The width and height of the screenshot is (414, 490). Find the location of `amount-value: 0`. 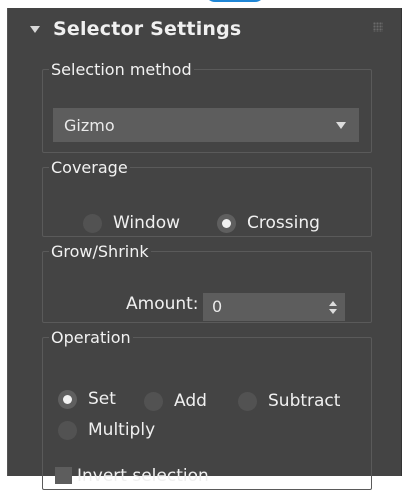

amount-value: 0 is located at coordinates (217, 306).